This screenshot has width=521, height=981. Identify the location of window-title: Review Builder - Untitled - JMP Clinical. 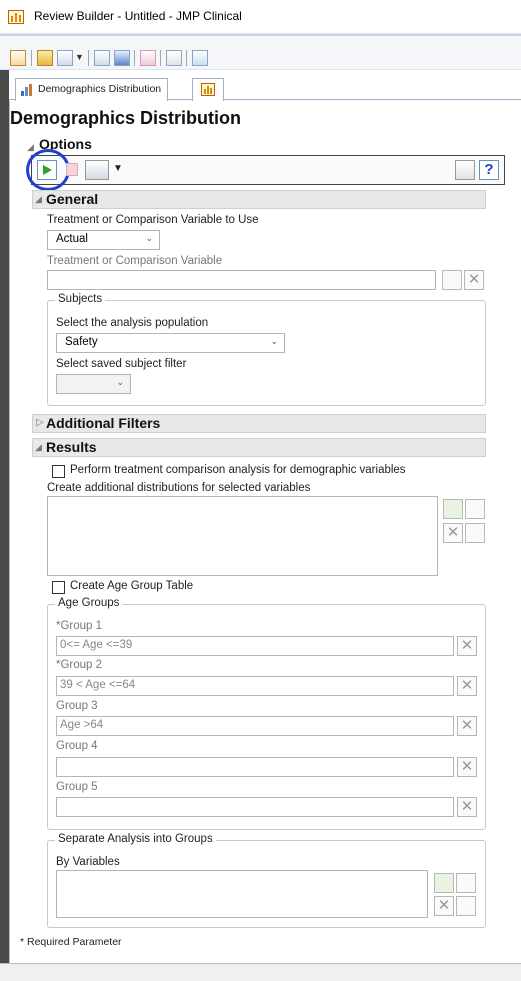
(138, 16).